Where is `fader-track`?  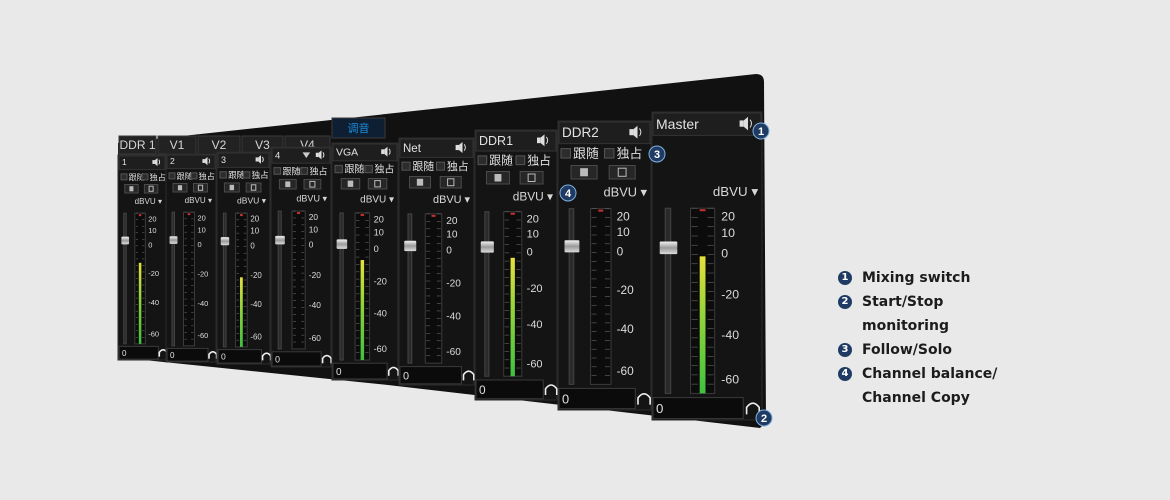
fader-track is located at coordinates (487, 294).